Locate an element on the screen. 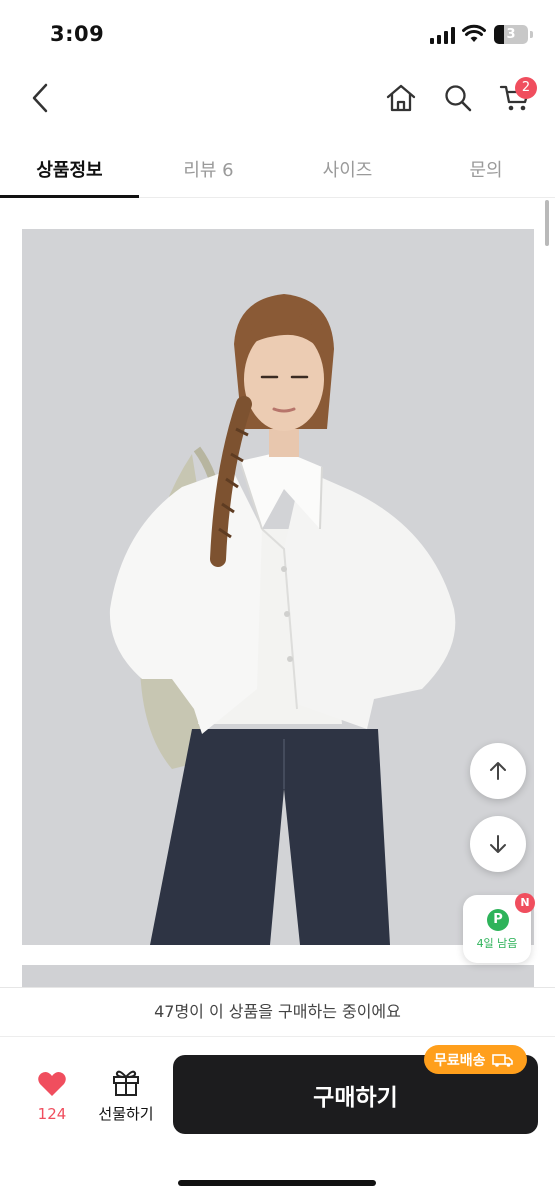 Image resolution: width=555 pixels, height=1200 pixels. chevron-left-icon is located at coordinates (40, 98).